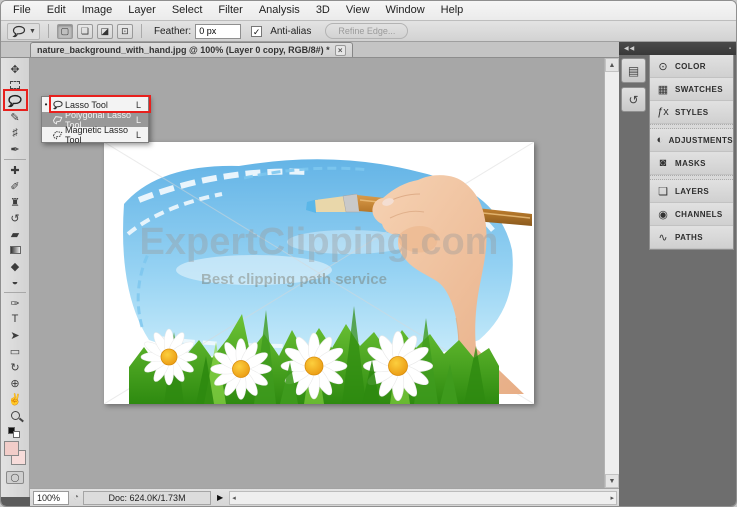  I want to click on tool-preset-picker: ▼, so click(23, 31).